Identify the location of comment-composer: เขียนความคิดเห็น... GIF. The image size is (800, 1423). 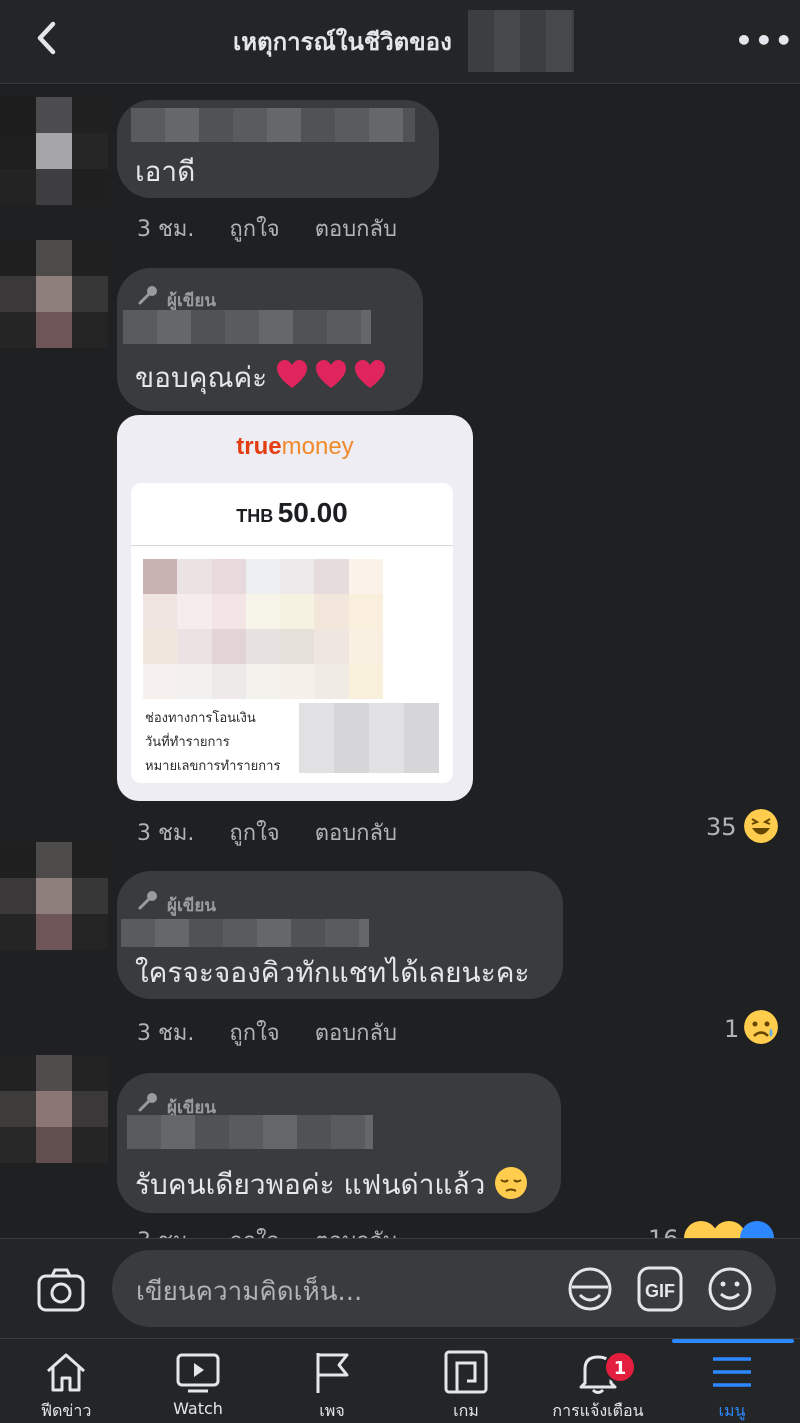
(400, 1288).